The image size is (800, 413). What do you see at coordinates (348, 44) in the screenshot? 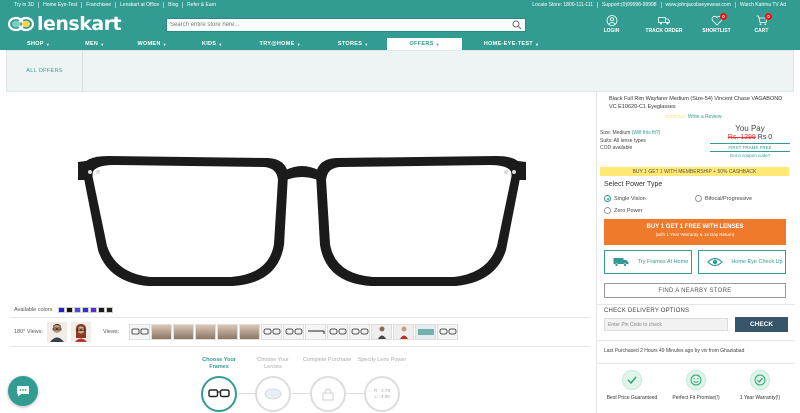
I see `nav-stores: STORES ▼` at bounding box center [348, 44].